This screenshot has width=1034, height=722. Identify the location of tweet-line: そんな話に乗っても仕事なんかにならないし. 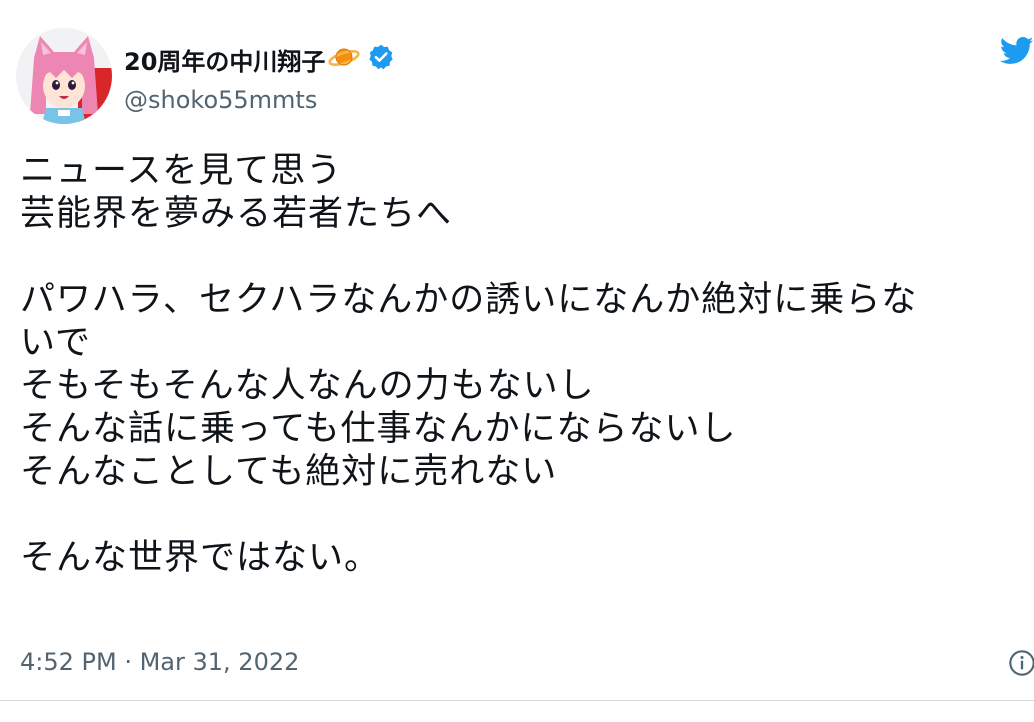
(378, 429).